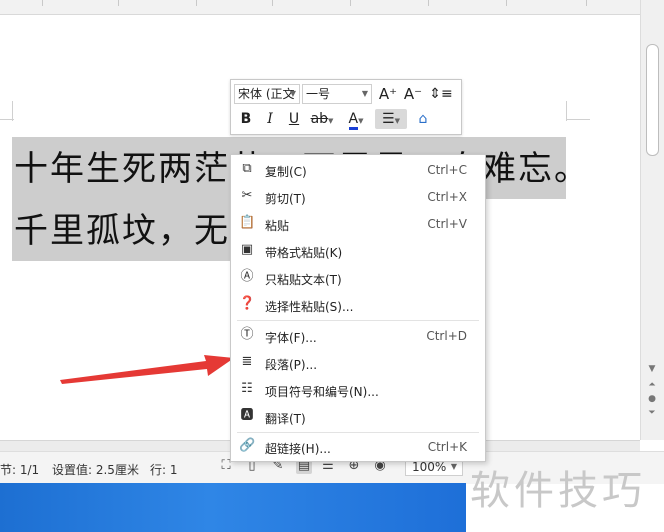  What do you see at coordinates (652, 369) in the screenshot?
I see `scroll-down-icon: ▼` at bounding box center [652, 369].